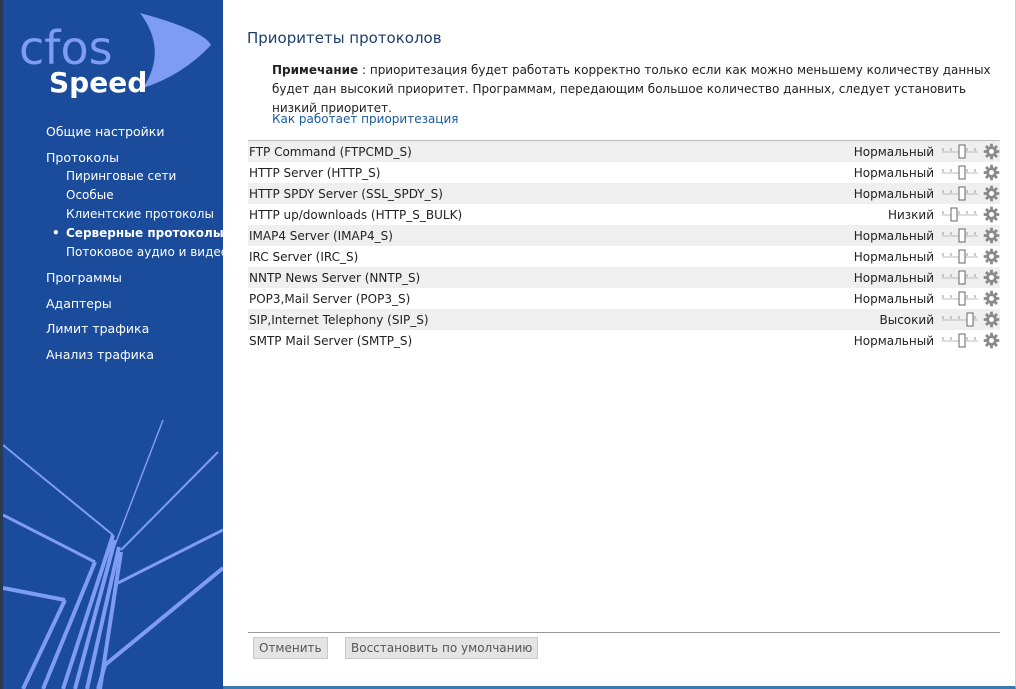 This screenshot has height=689, width=1016. I want to click on protocol-name: NNTP News Server (NNTP_S), so click(335, 277).